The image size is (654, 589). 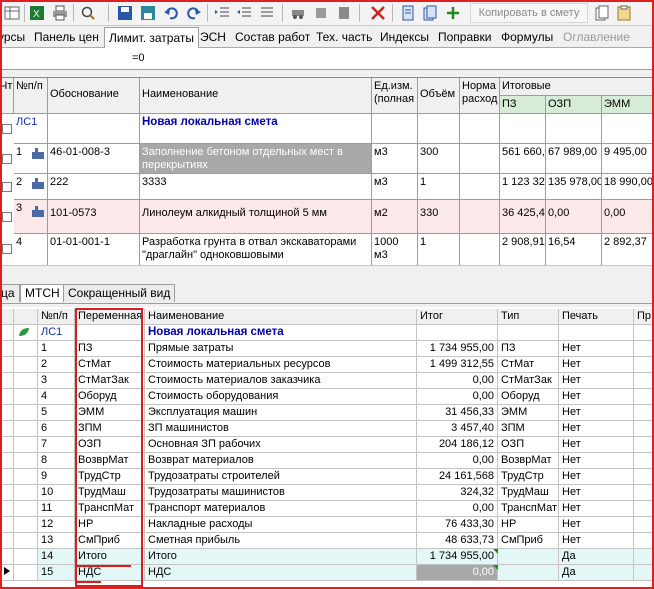 I want to click on row-name: Транспорт материалов, so click(x=281, y=509).